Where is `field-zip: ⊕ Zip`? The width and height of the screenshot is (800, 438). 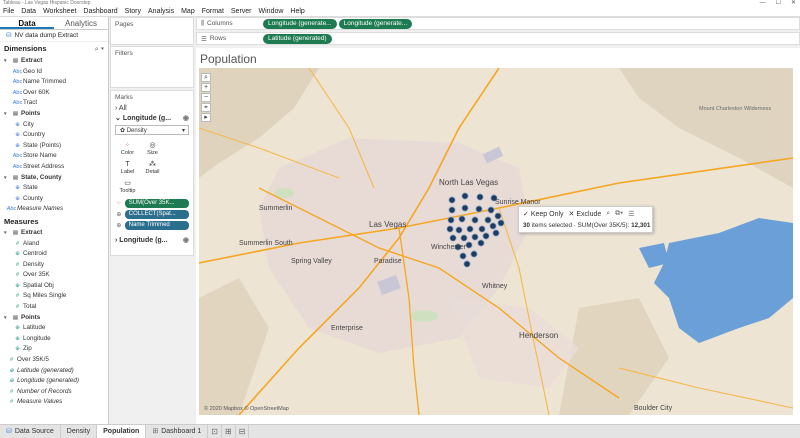 field-zip: ⊕ Zip is located at coordinates (54, 349).